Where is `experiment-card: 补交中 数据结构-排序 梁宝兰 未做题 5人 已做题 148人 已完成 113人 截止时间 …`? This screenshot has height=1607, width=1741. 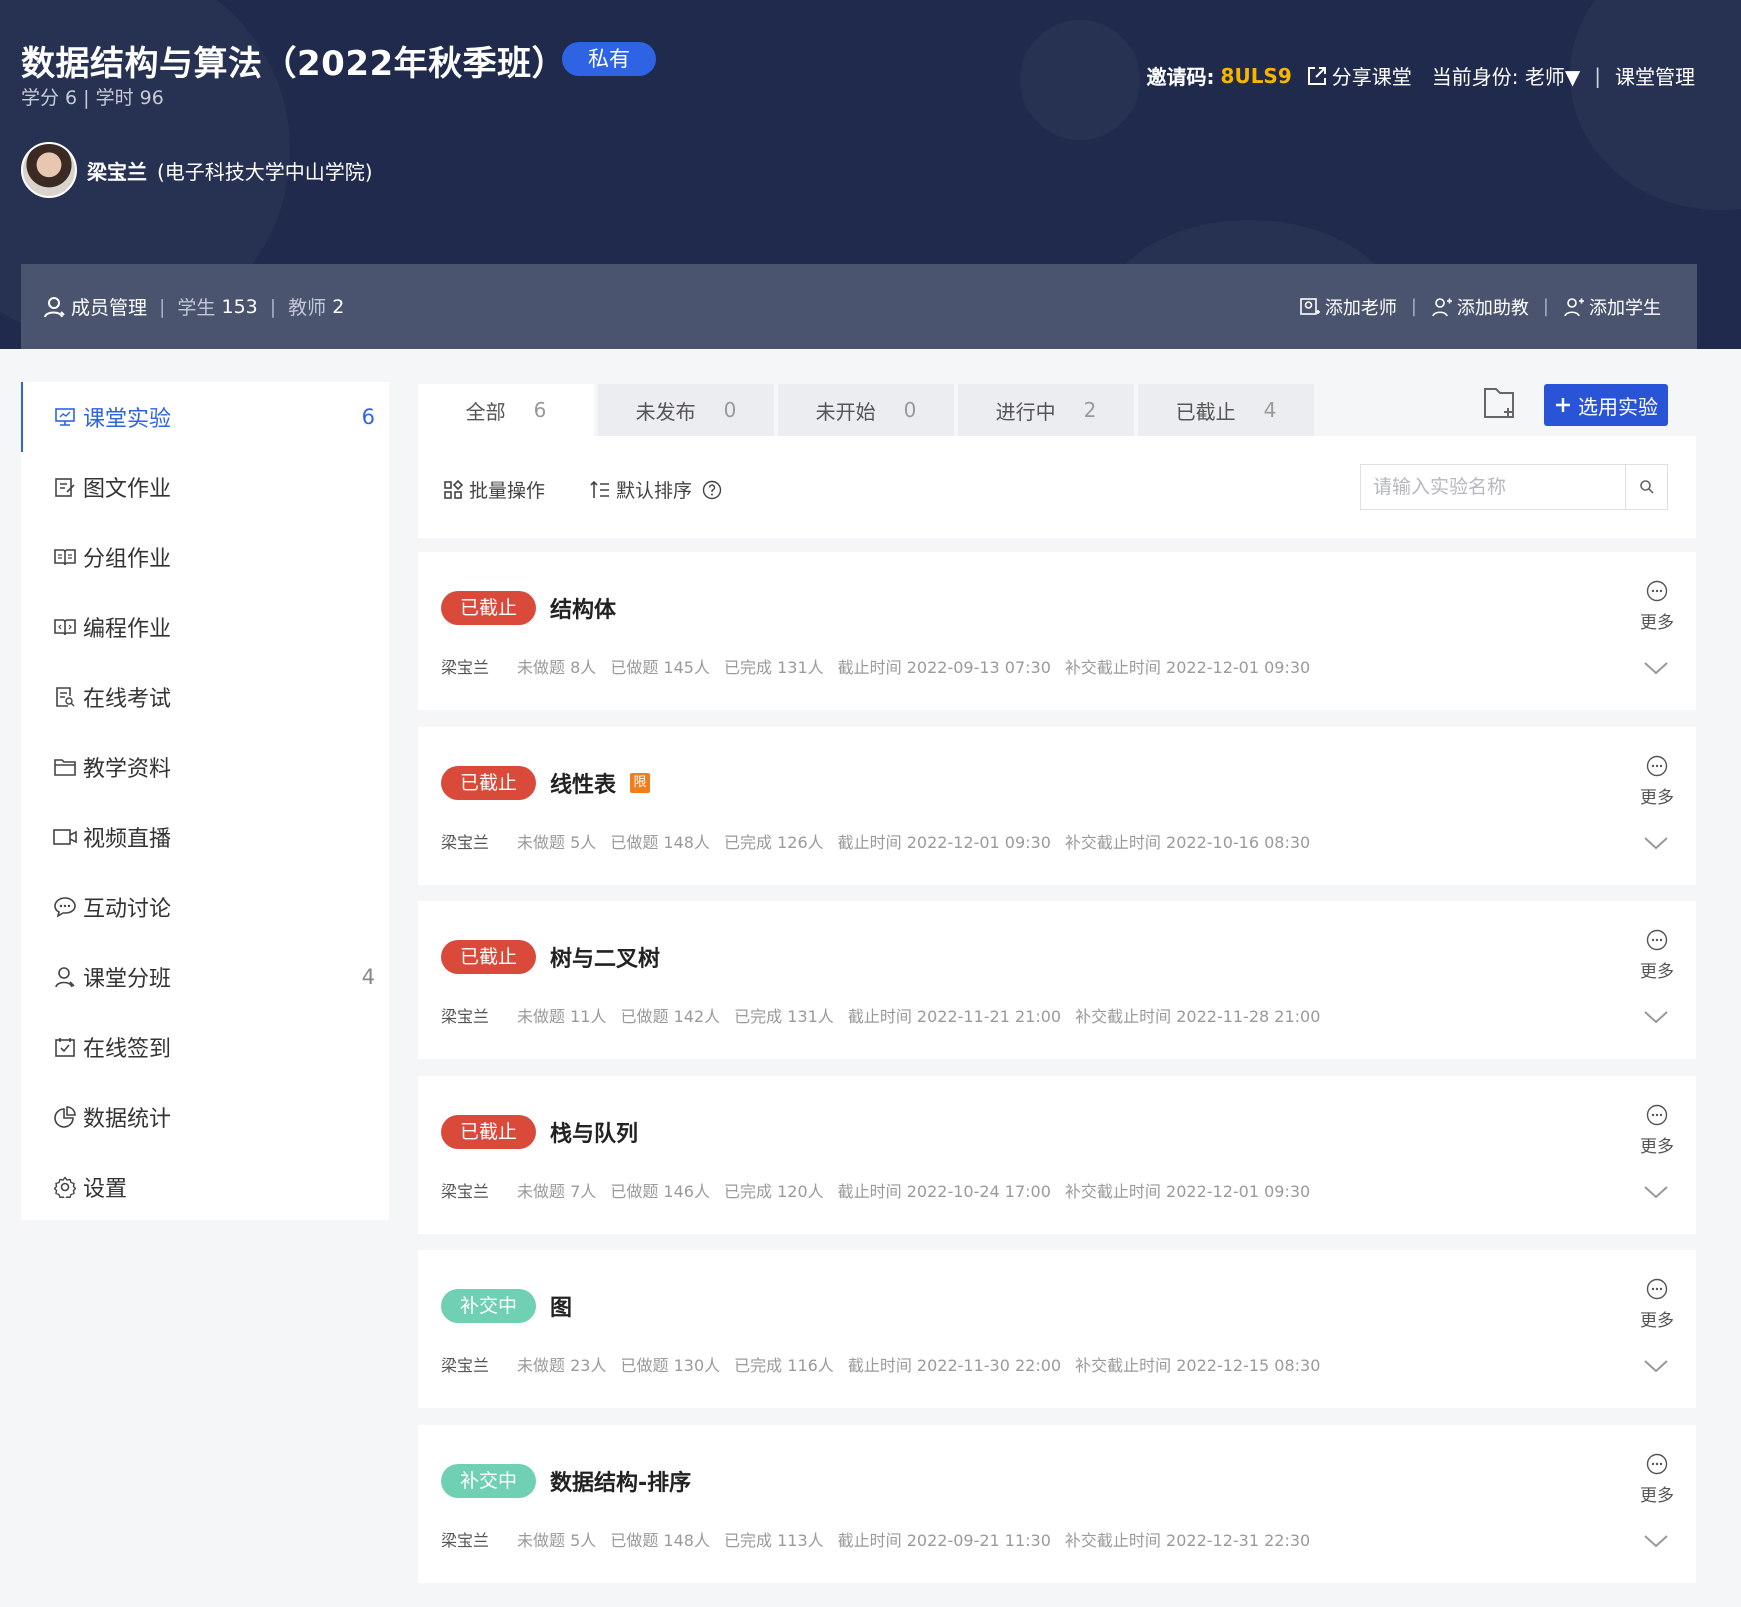 experiment-card: 补交中 数据结构-排序 梁宝兰 未做题 5人 已做题 148人 已完成 113人 截止时间 … is located at coordinates (1057, 1504).